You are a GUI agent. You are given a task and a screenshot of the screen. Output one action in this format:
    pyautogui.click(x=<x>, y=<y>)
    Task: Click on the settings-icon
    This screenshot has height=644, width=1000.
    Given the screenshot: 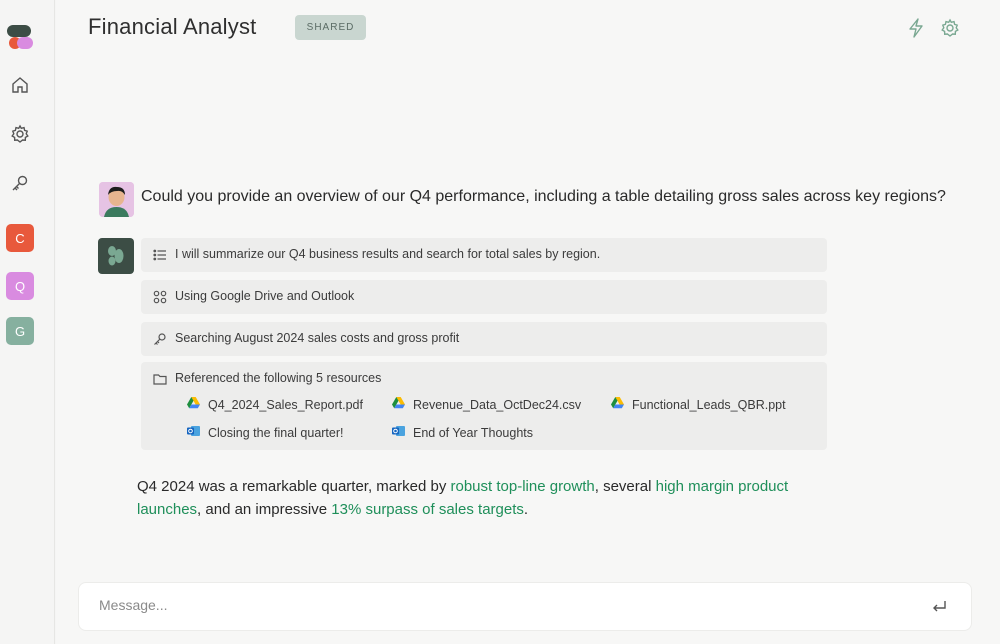 What is the action you would take?
    pyautogui.click(x=950, y=28)
    